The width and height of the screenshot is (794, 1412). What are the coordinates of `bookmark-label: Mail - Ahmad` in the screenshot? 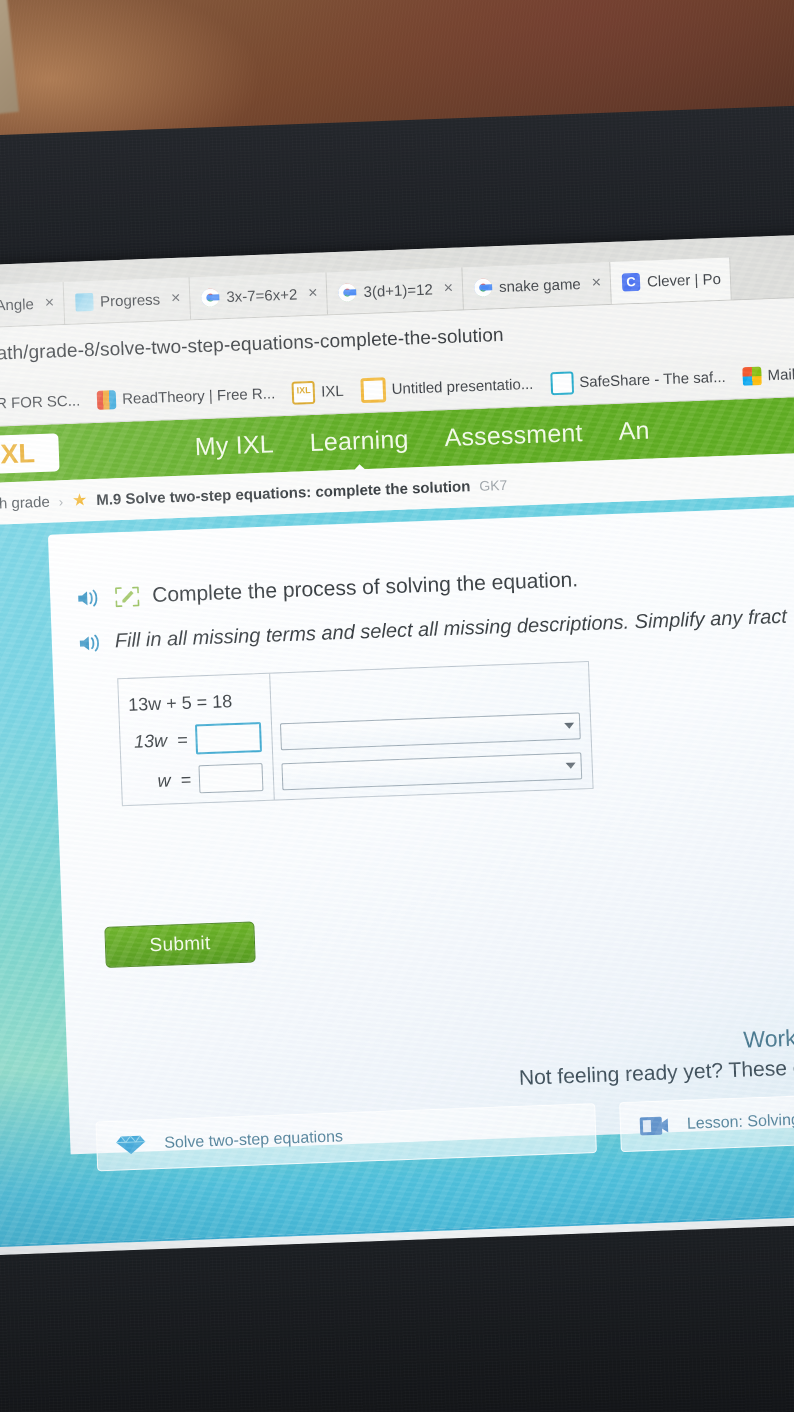 It's located at (780, 374).